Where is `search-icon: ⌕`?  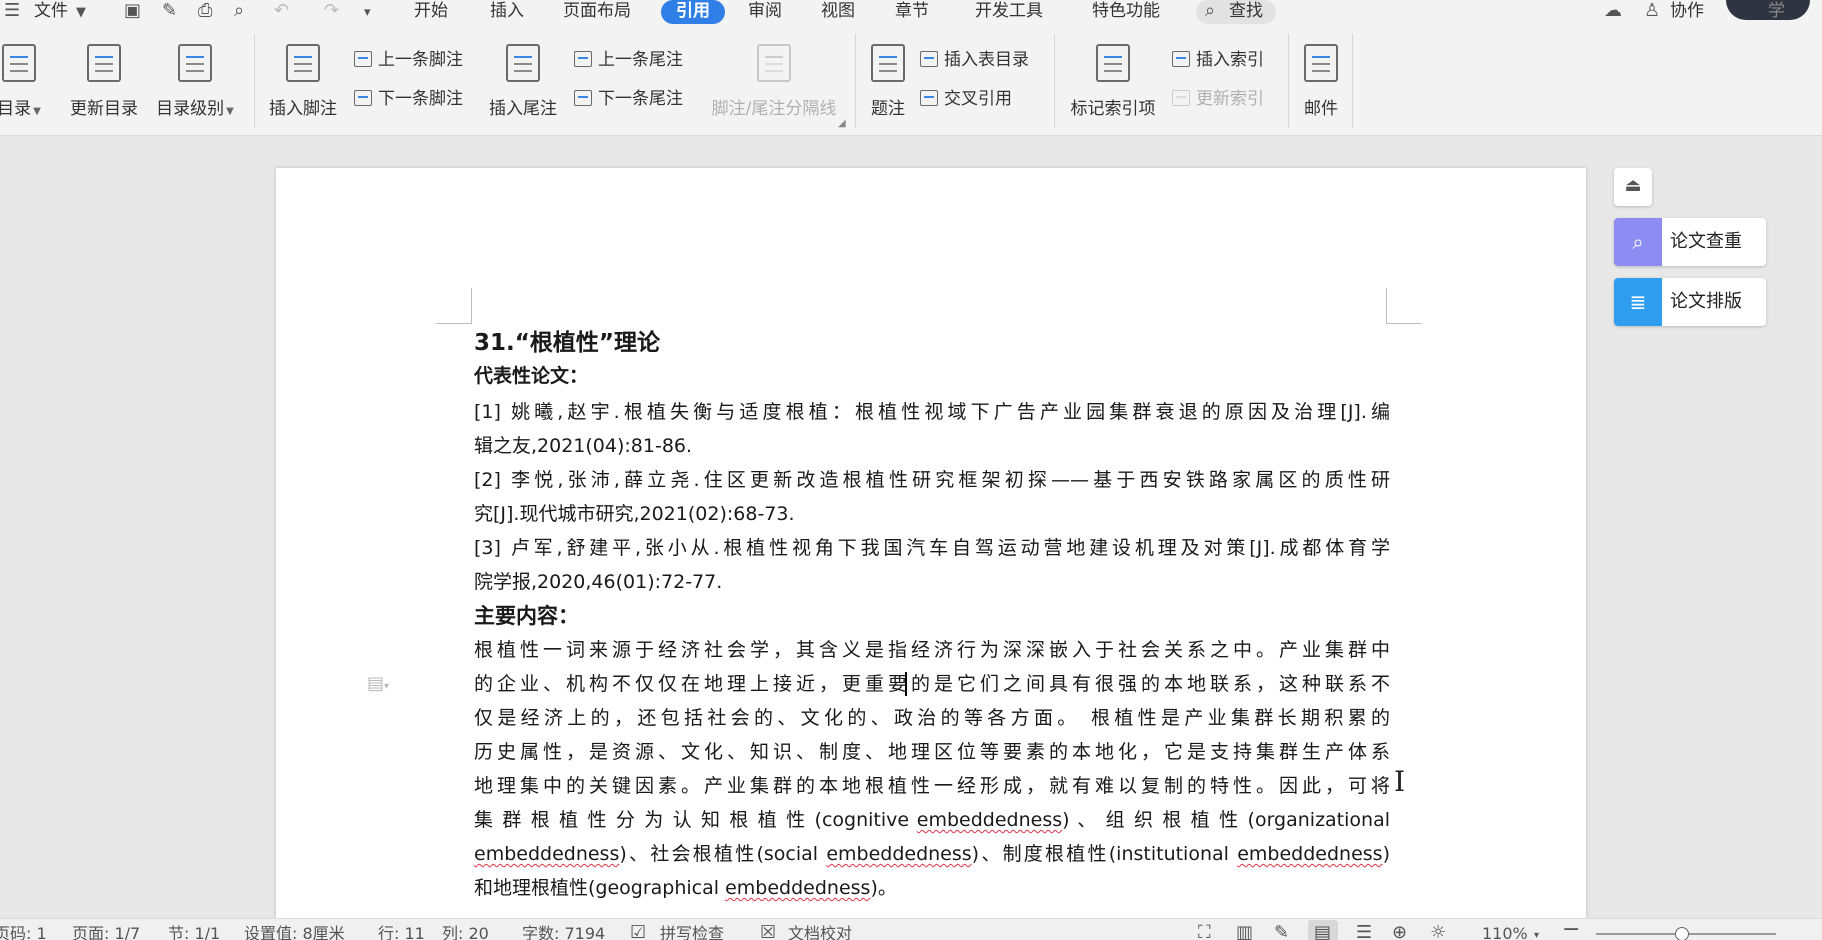 search-icon: ⌕ is located at coordinates (1210, 10).